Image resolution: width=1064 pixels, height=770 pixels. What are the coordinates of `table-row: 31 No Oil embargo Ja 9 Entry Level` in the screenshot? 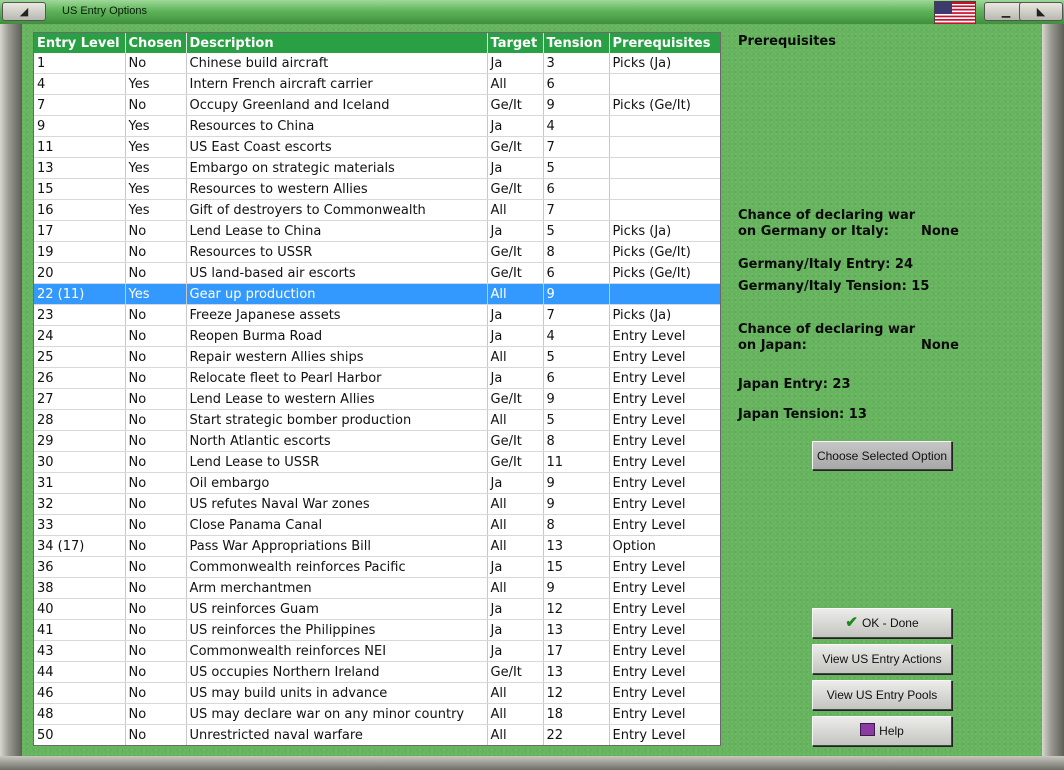 It's located at (377, 483).